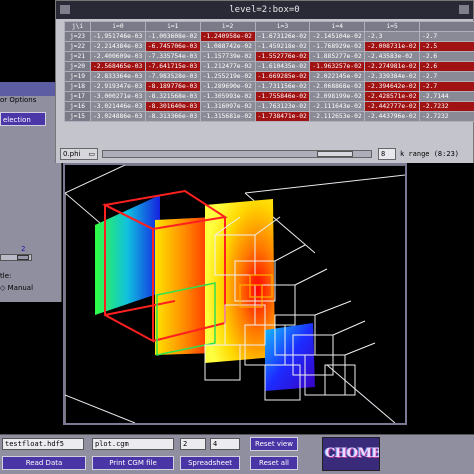  I want to click on table-cell: -1.673126e-02, so click(282, 36).